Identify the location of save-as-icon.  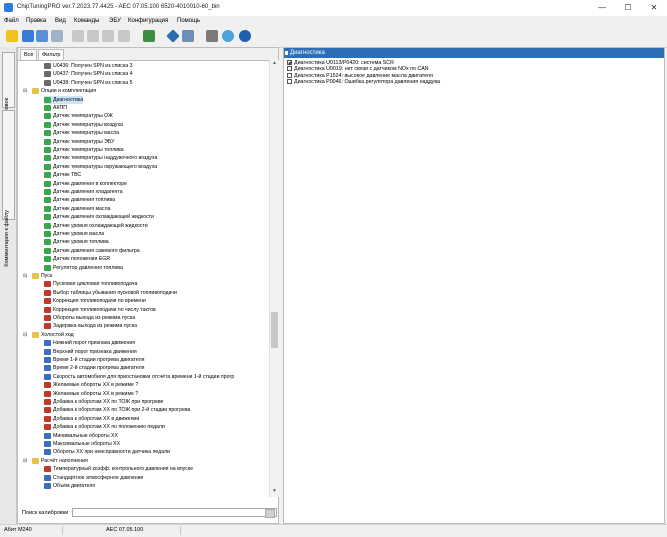
(42, 36).